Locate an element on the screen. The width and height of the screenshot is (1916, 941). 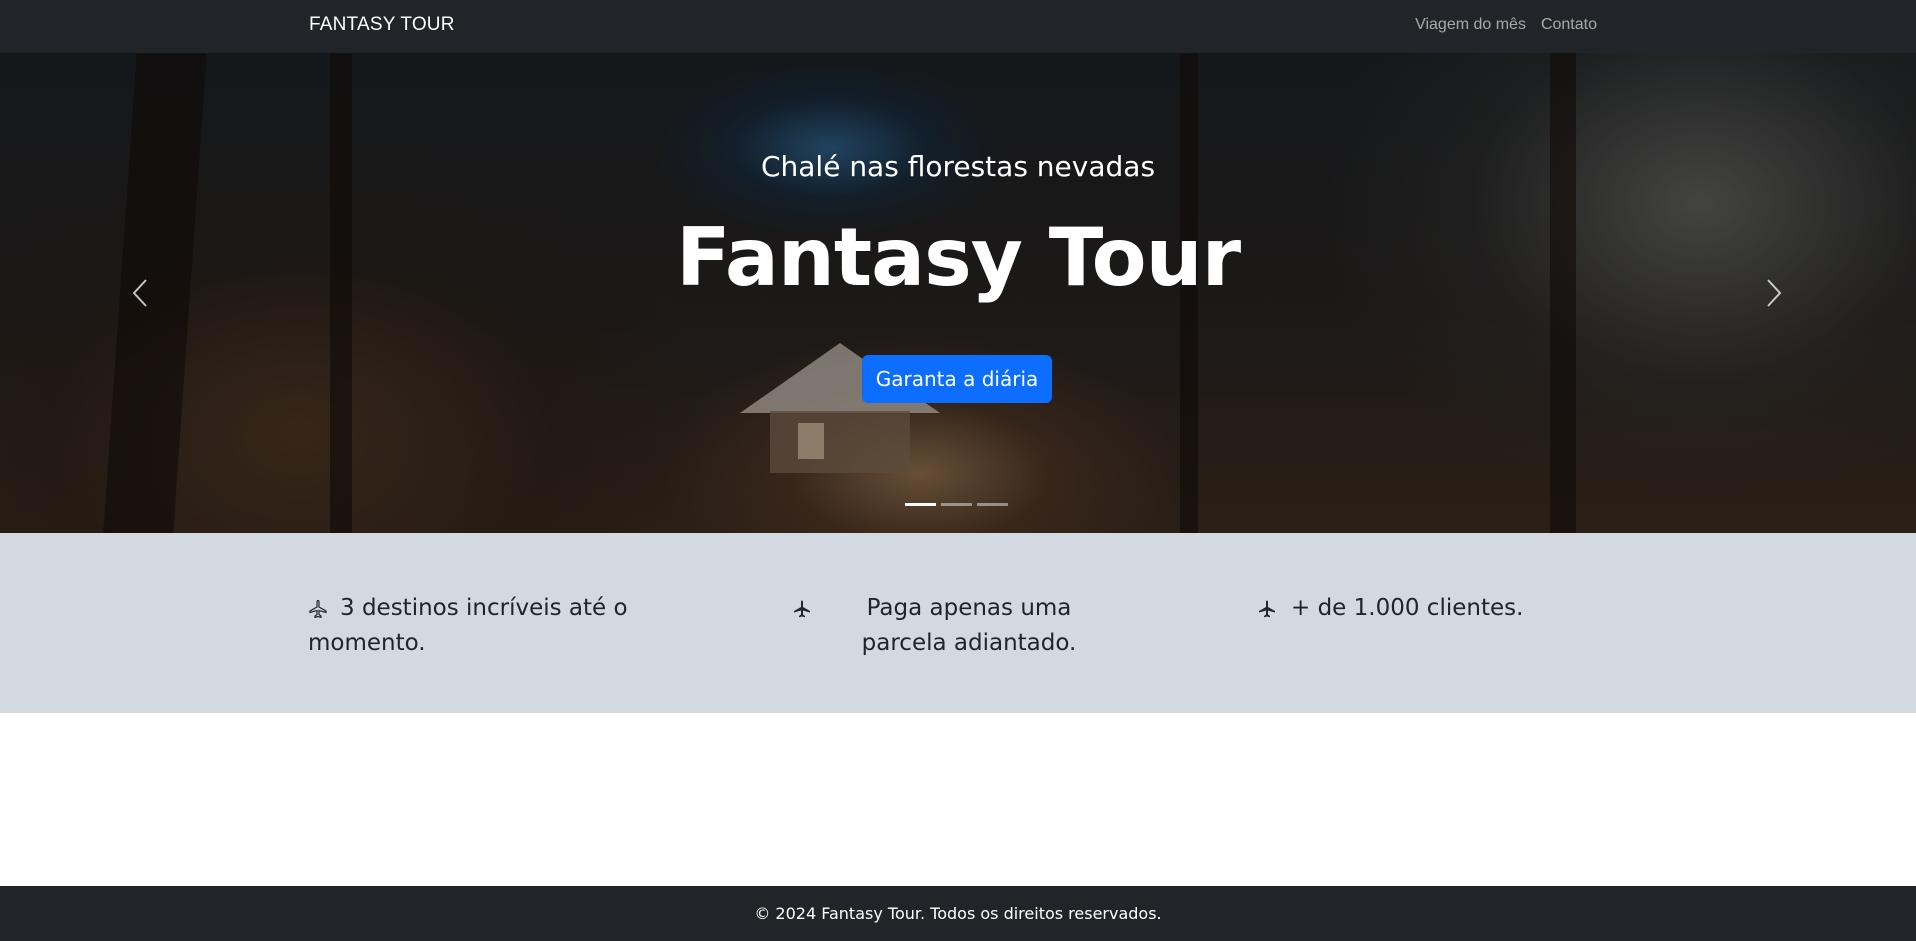
feature-text: + de 1.000 clientes. is located at coordinates (1407, 608).